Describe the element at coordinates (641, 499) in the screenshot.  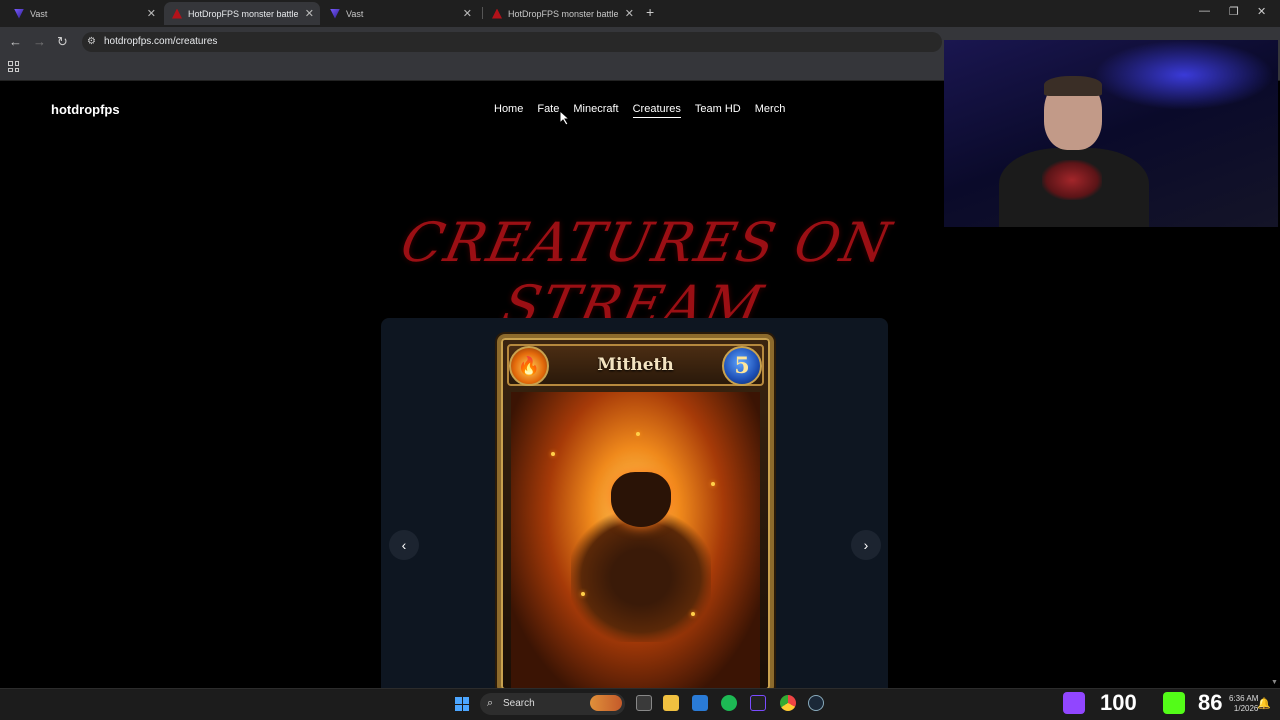
I see `wolf-head` at that location.